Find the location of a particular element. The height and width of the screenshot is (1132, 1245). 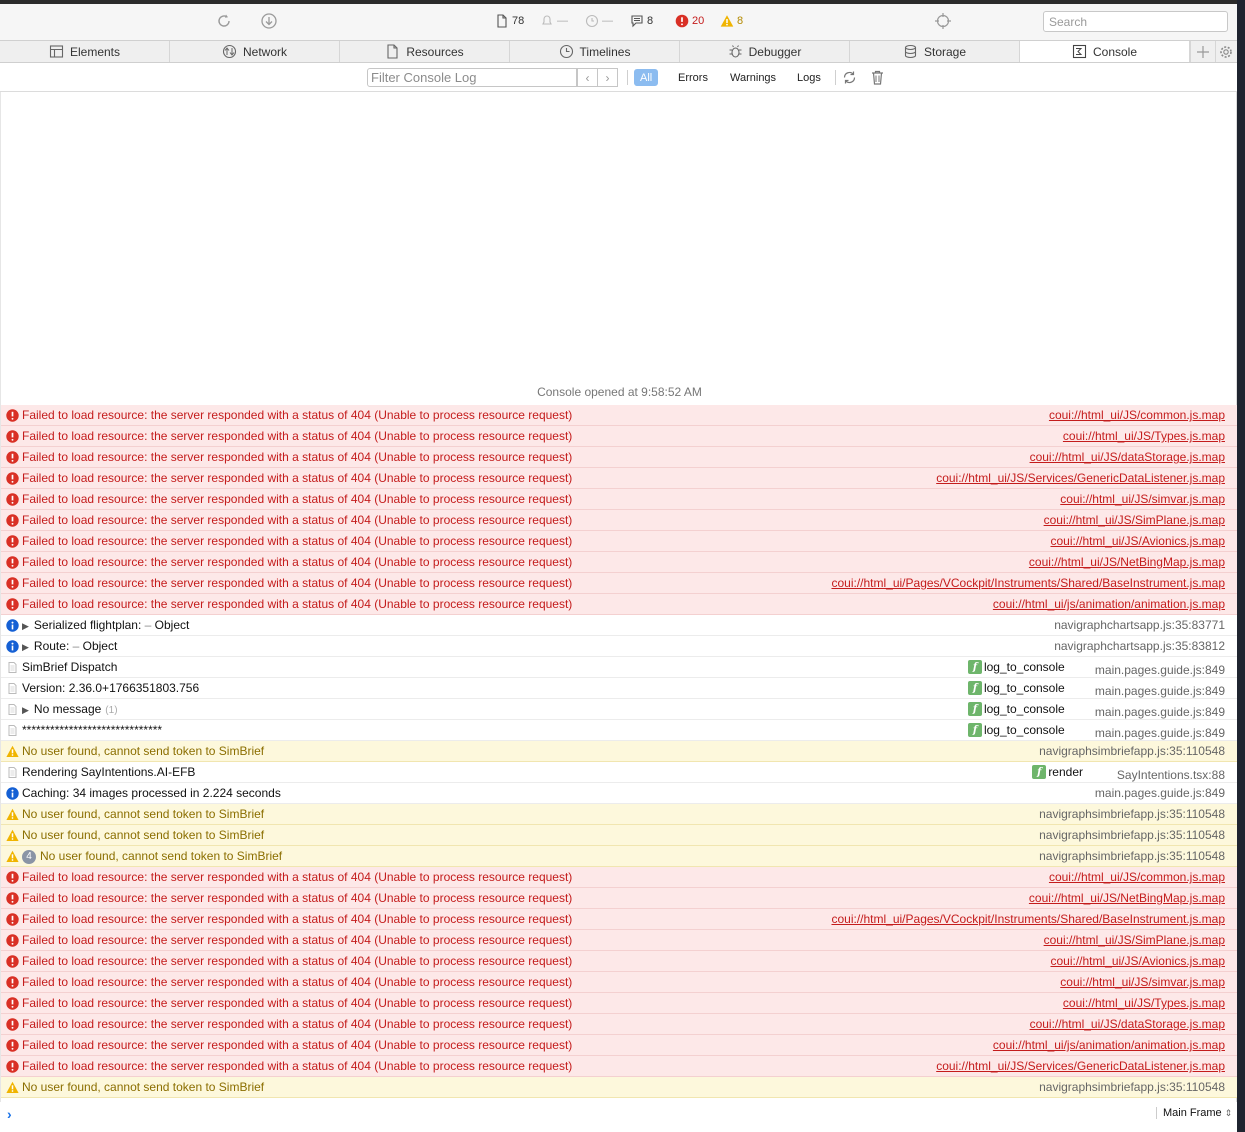

search-input is located at coordinates (1135, 21).